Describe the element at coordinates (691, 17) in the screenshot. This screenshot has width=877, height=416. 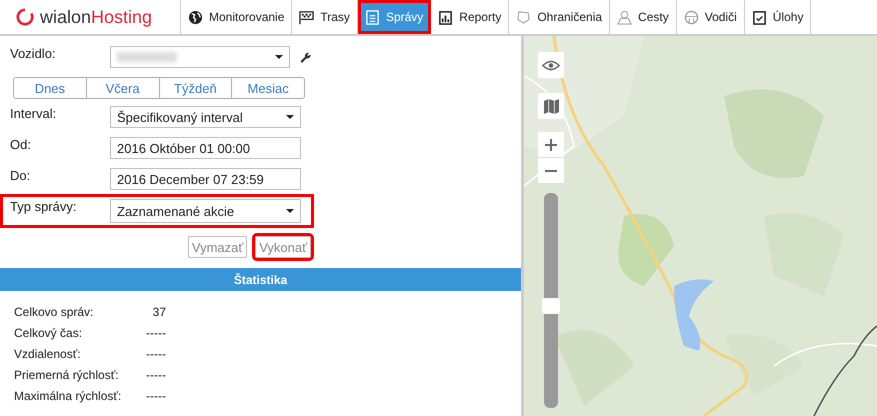
I see `steering-wheel-icon` at that location.